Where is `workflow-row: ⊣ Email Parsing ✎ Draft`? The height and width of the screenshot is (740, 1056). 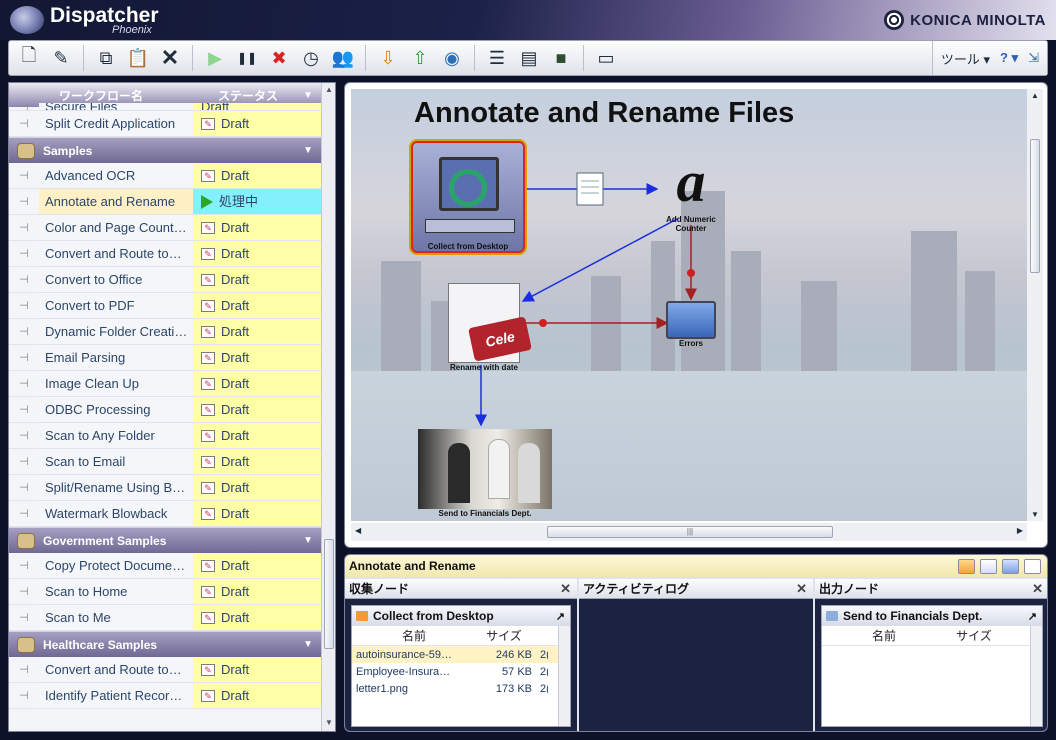
workflow-row: ⊣ Email Parsing ✎ Draft is located at coordinates (165, 358).